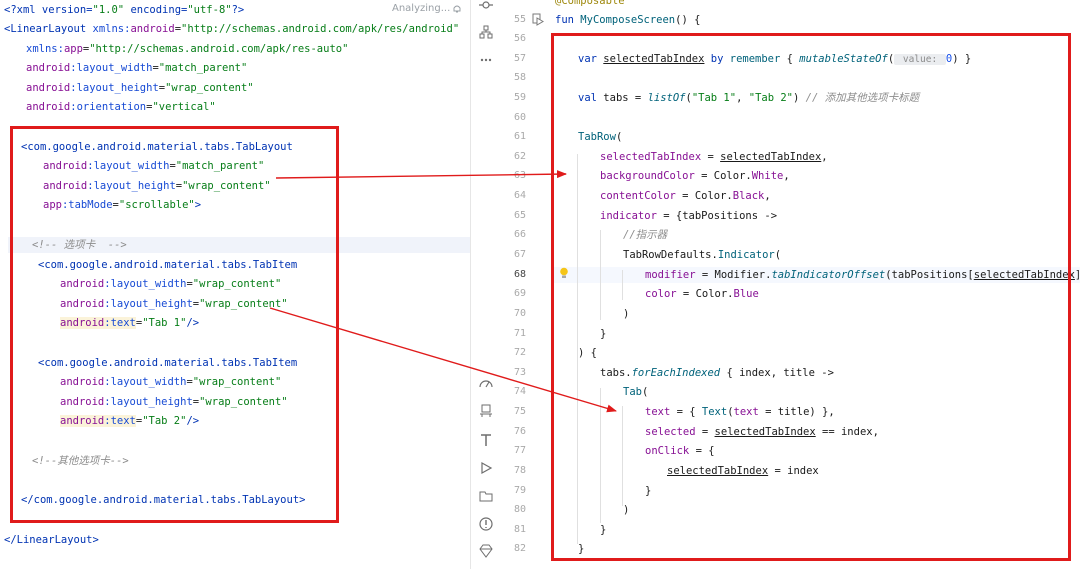  What do you see at coordinates (486, 440) in the screenshot?
I see `terminal-icon` at bounding box center [486, 440].